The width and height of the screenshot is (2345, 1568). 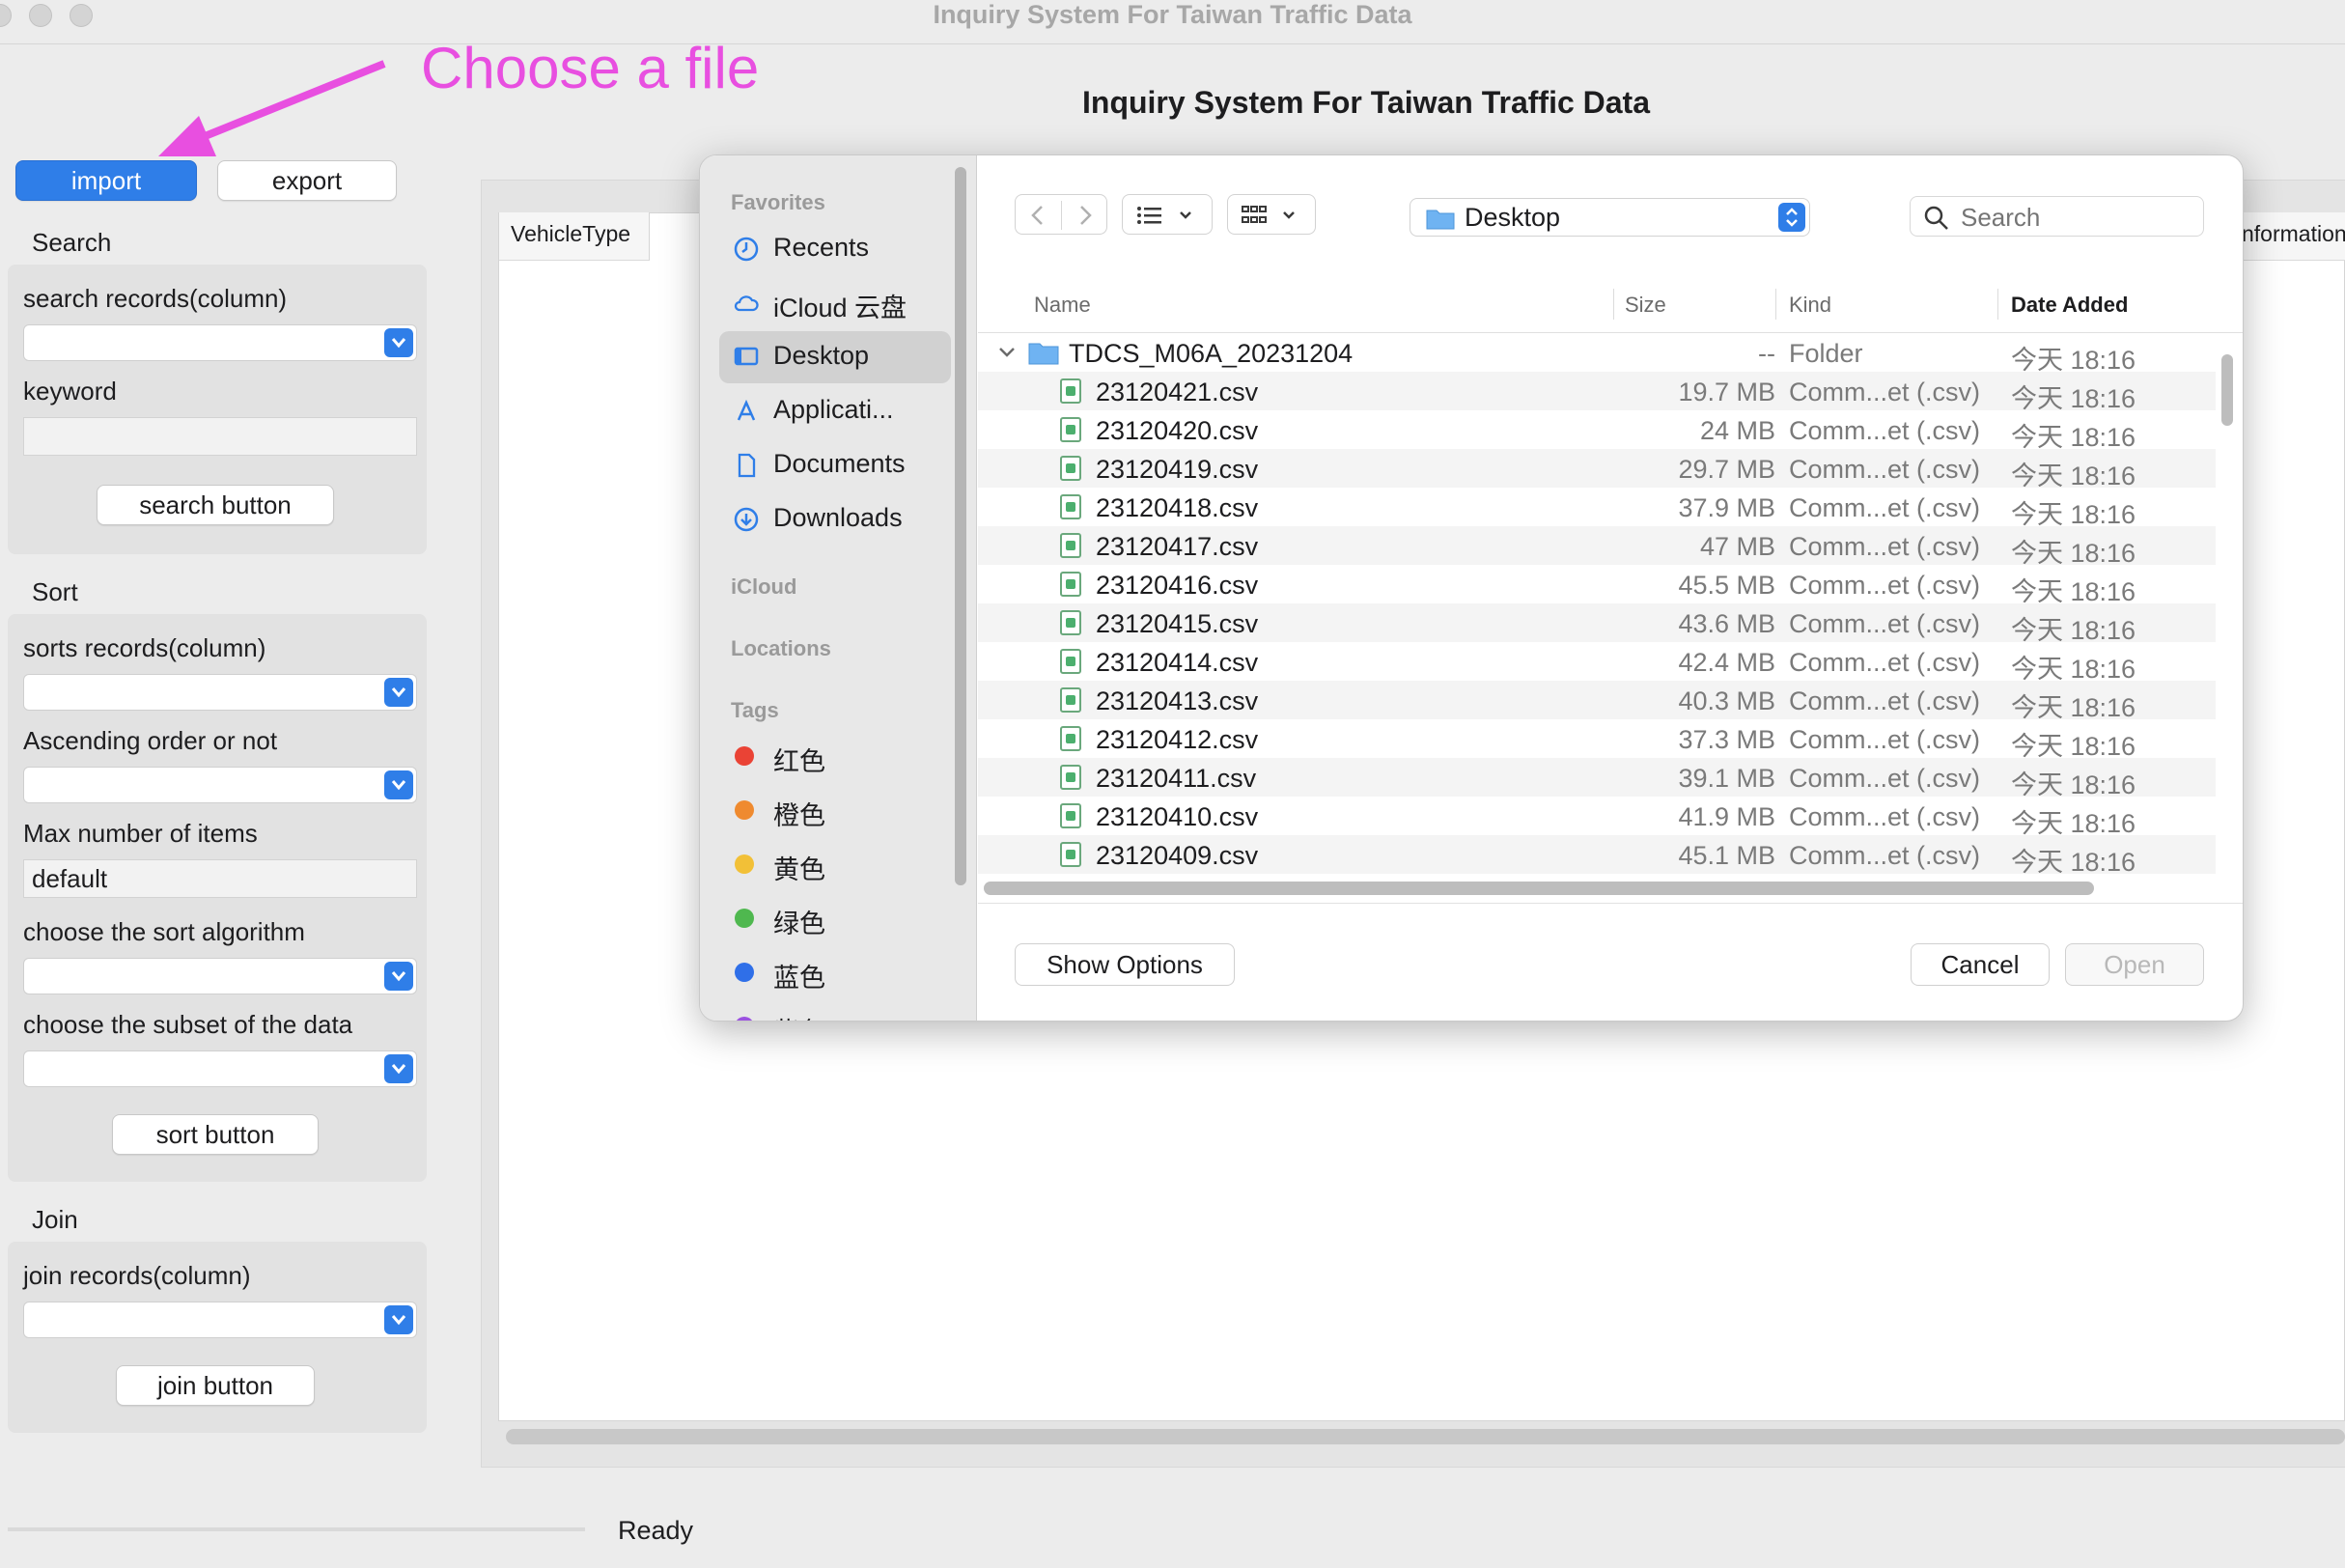 I want to click on export-button: export, so click(x=307, y=181).